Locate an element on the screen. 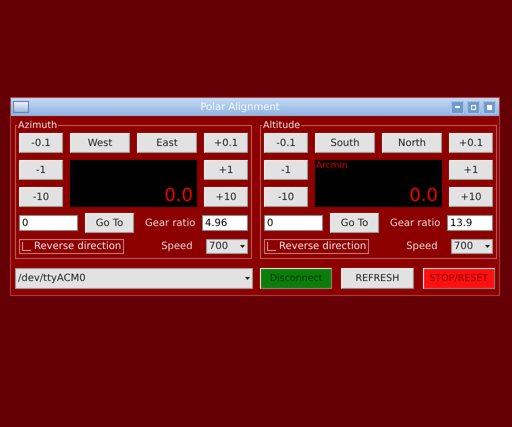 The height and width of the screenshot is (427, 512). gear-ratio-field: 4.96 is located at coordinates (225, 223).